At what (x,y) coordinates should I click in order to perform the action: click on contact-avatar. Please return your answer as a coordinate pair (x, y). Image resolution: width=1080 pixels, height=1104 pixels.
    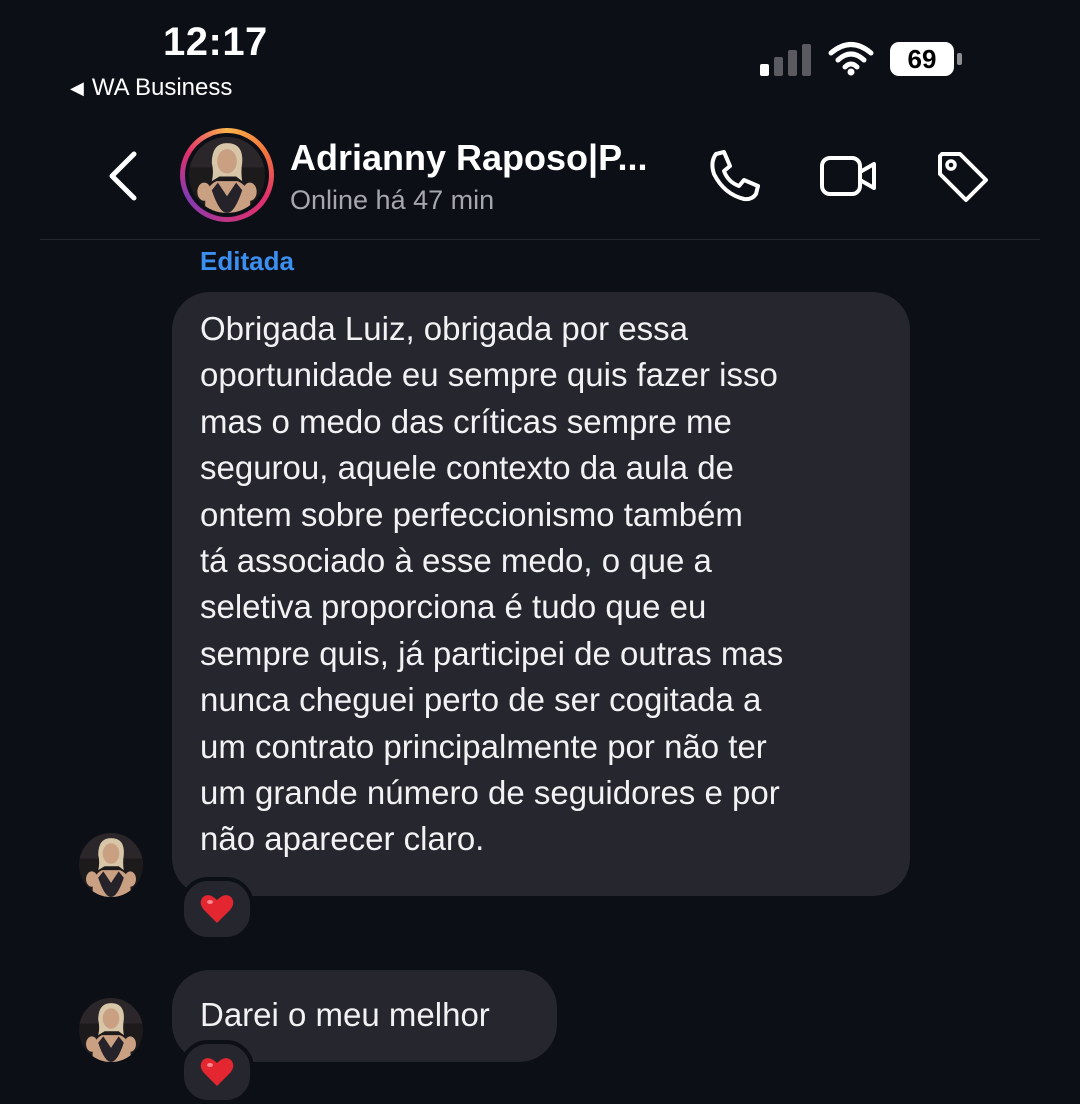
    Looking at the image, I should click on (227, 175).